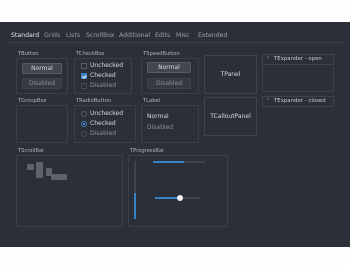  I want to click on horizontal-progress-fill, so click(169, 162).